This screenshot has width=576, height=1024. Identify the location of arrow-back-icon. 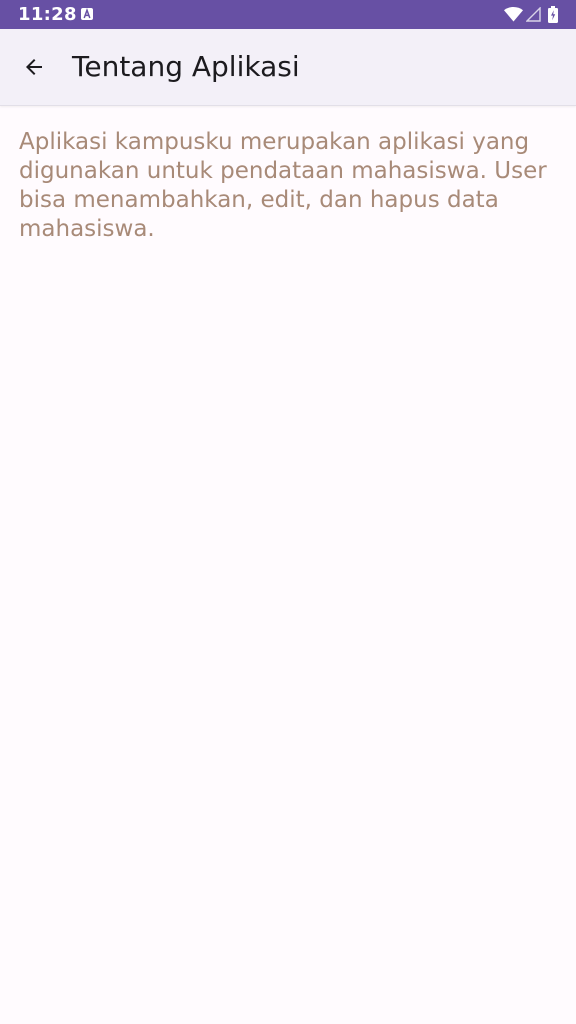
(34, 67).